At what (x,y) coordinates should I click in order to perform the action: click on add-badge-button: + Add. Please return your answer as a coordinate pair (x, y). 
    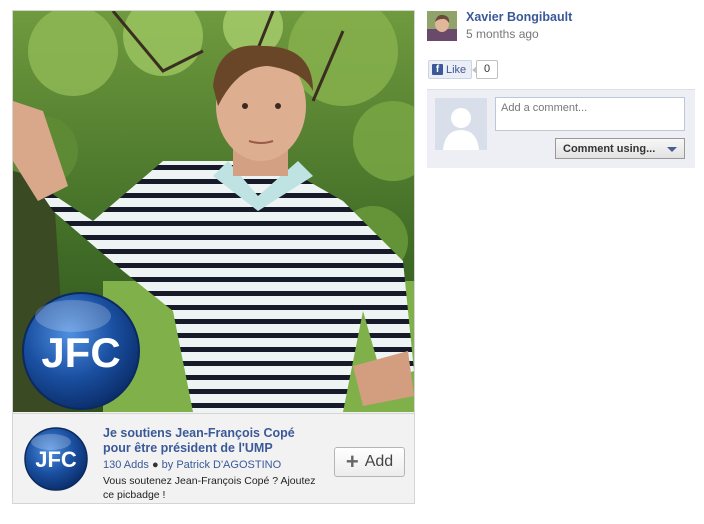
    Looking at the image, I should click on (369, 462).